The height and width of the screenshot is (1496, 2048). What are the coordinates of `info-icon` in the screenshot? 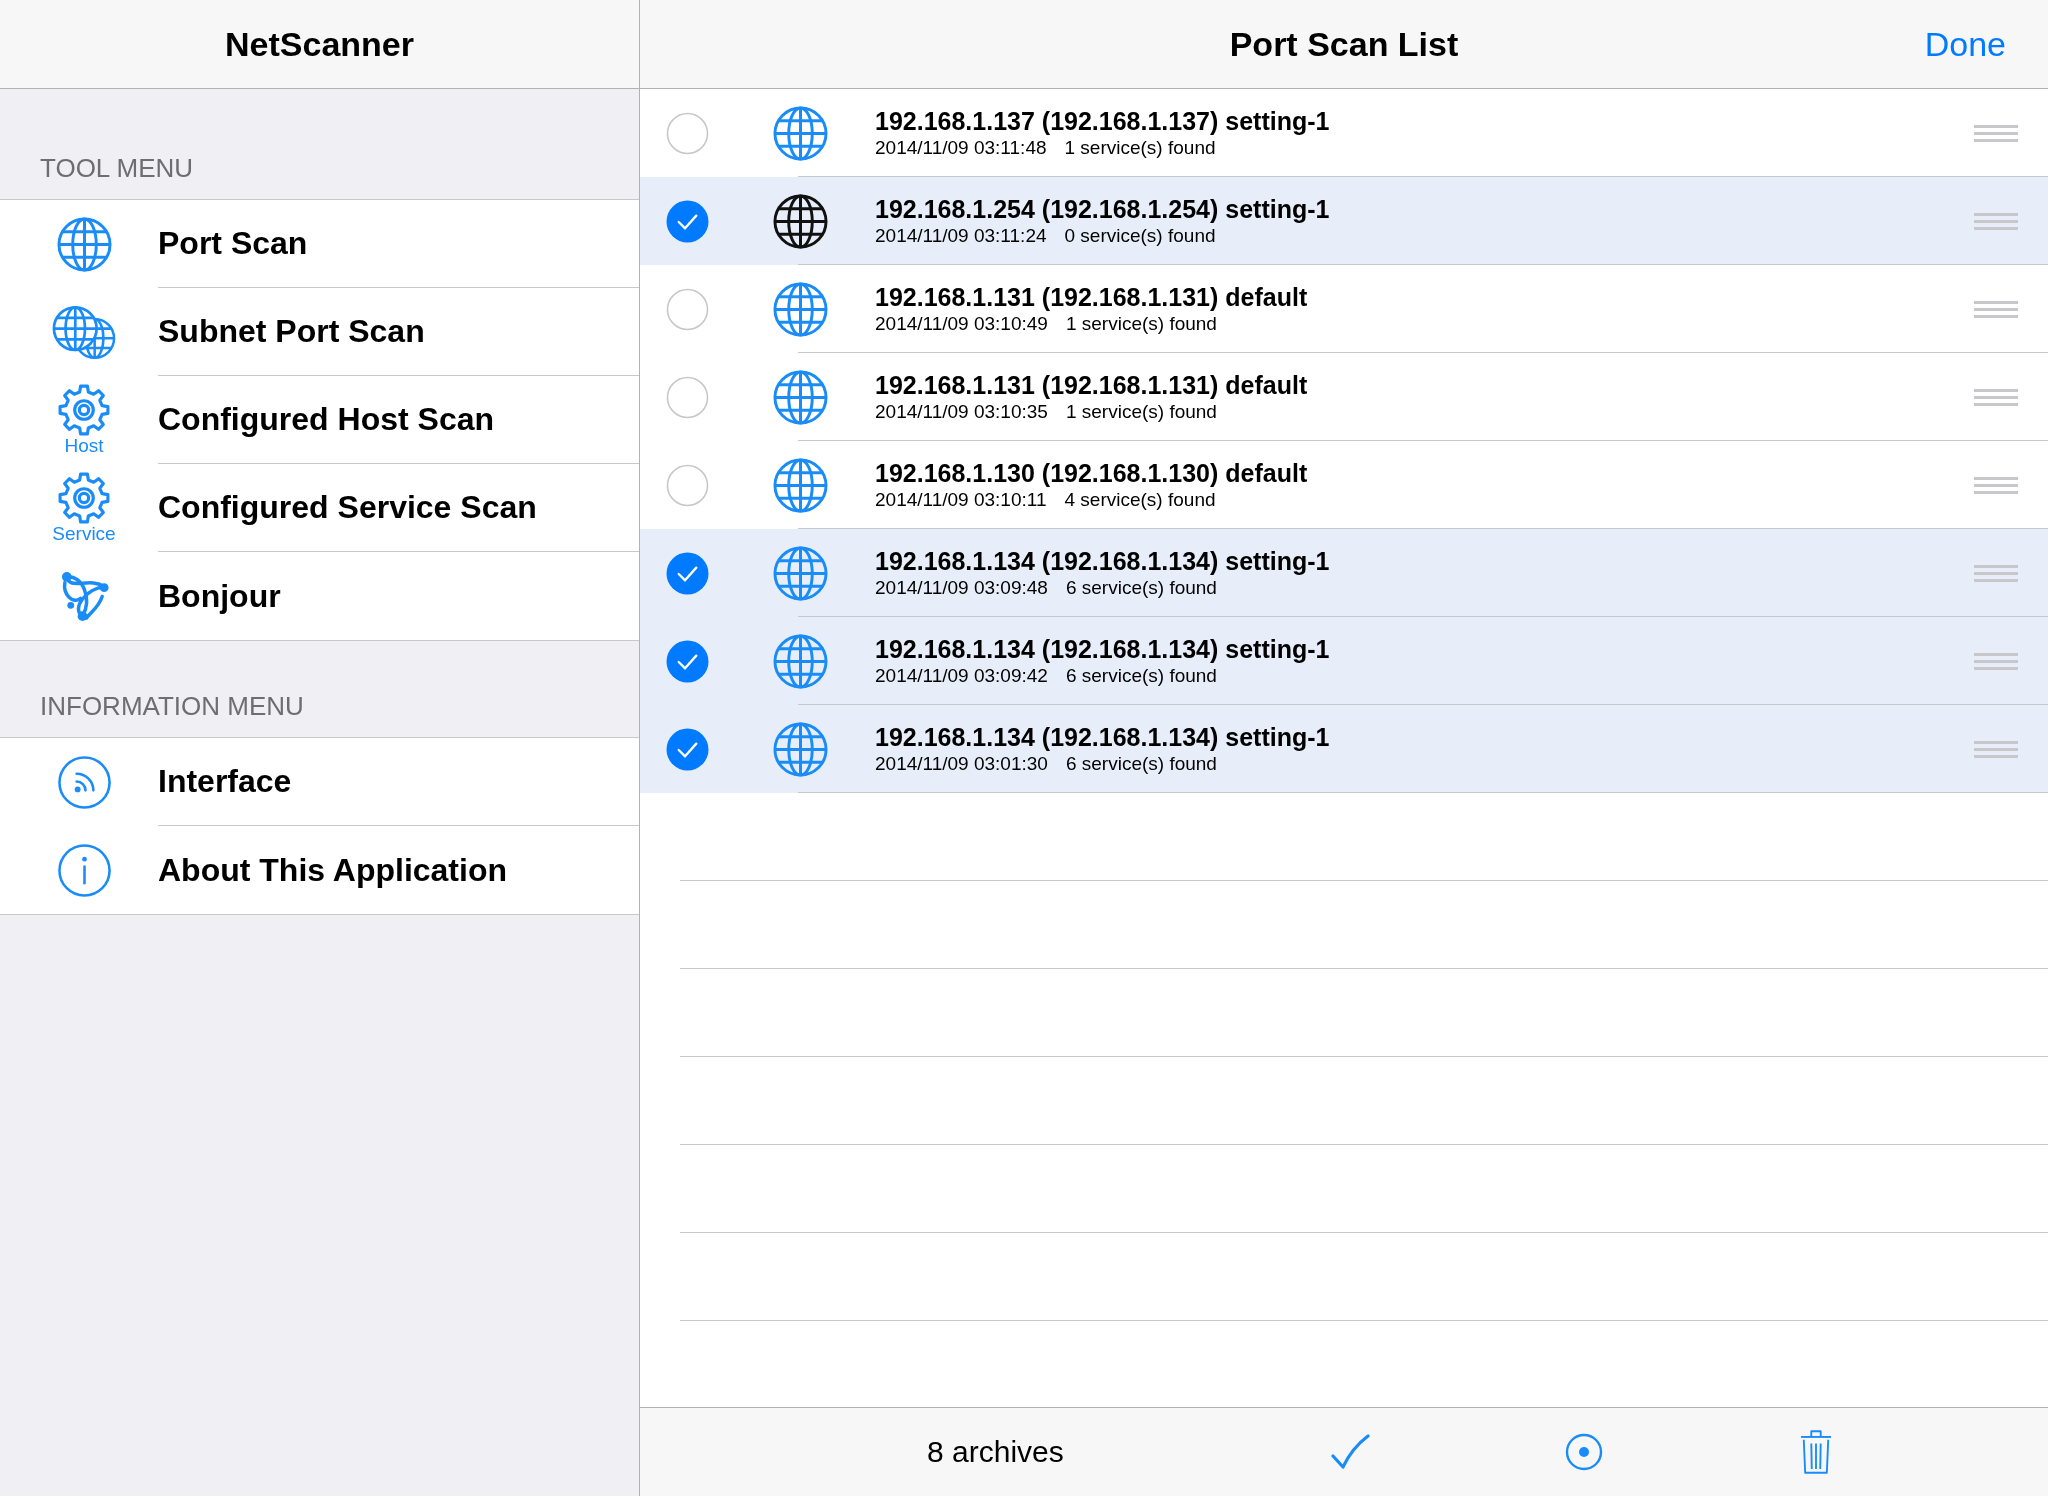 It's located at (84, 870).